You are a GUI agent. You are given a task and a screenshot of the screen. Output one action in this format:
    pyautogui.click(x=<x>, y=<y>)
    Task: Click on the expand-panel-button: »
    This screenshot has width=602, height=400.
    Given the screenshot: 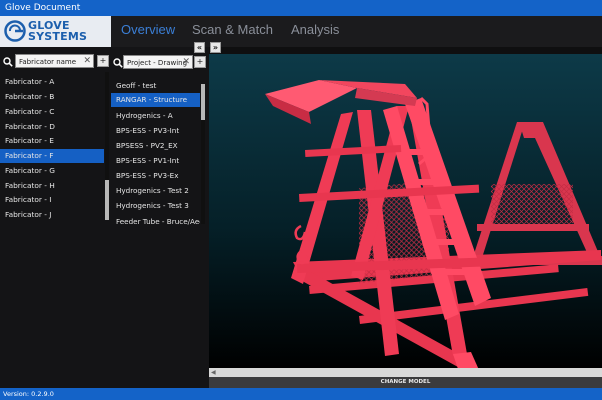 What is the action you would take?
    pyautogui.click(x=215, y=47)
    